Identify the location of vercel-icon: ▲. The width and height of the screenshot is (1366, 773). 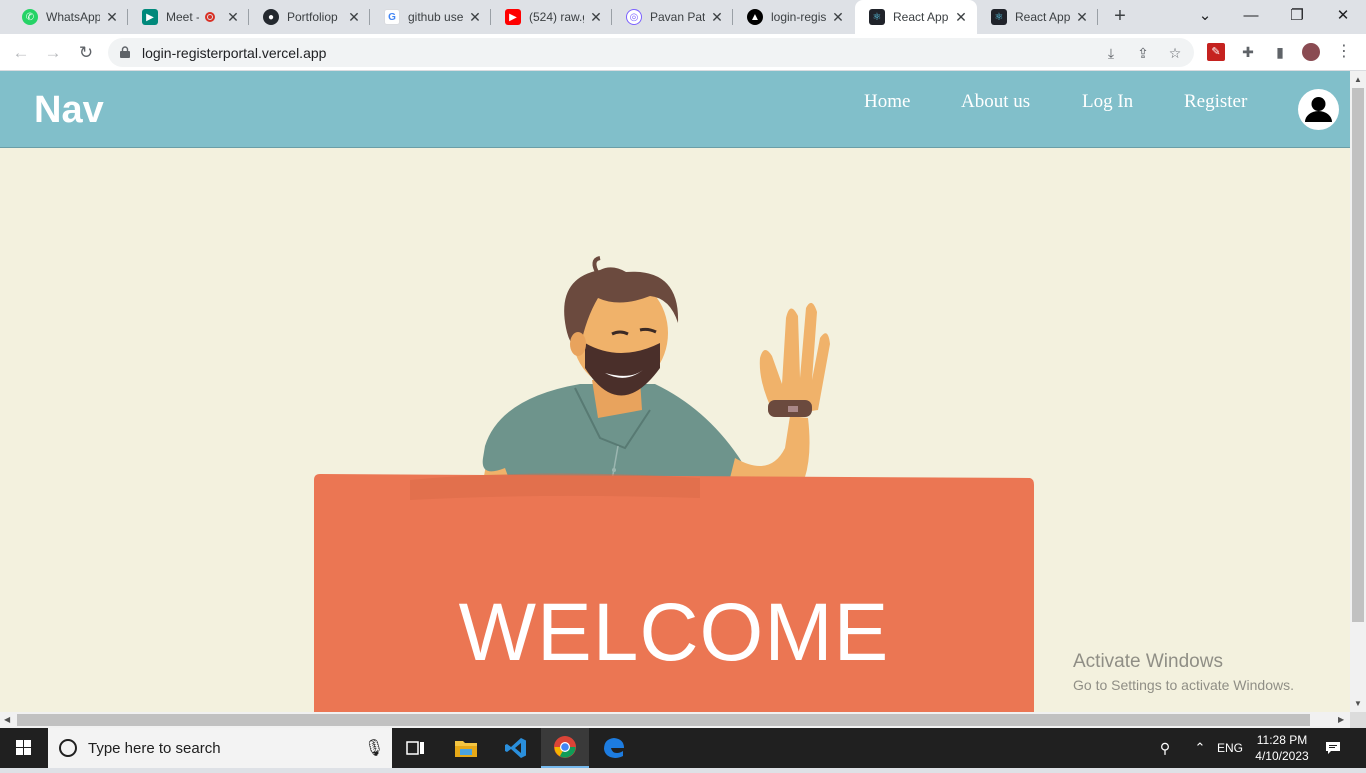
(755, 17).